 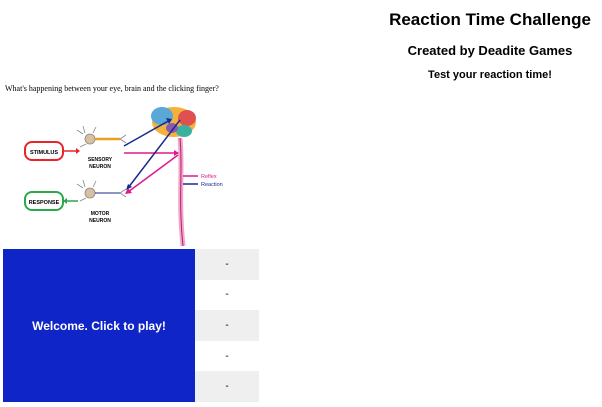 I want to click on sensory-label-2: NEURON, so click(x=100, y=167).